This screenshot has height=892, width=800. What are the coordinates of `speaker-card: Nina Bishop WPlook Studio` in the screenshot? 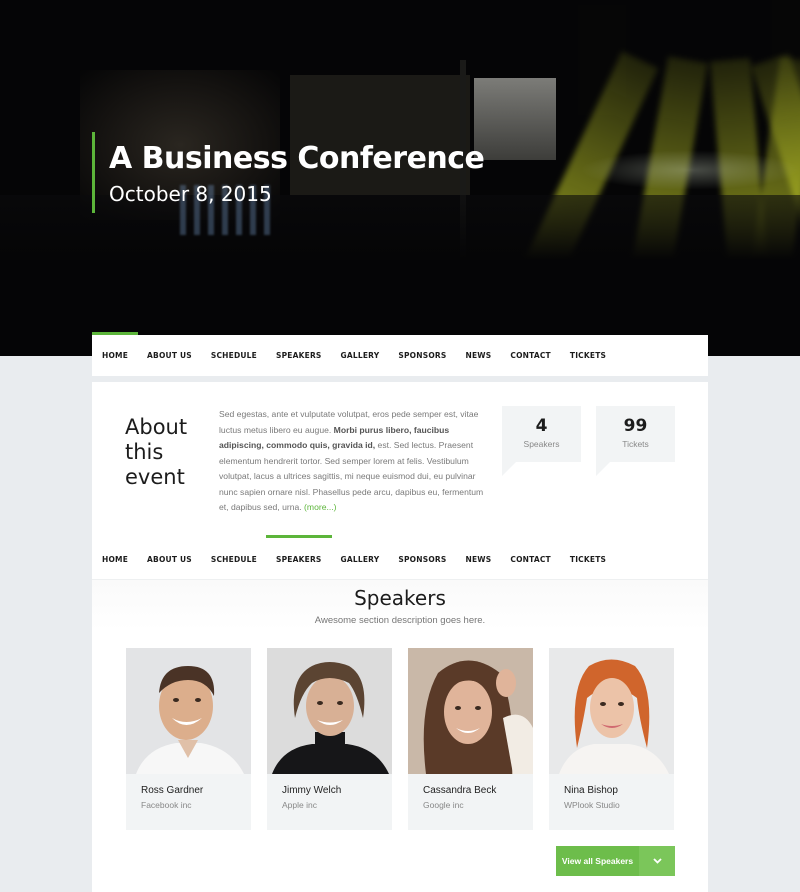 It's located at (611, 739).